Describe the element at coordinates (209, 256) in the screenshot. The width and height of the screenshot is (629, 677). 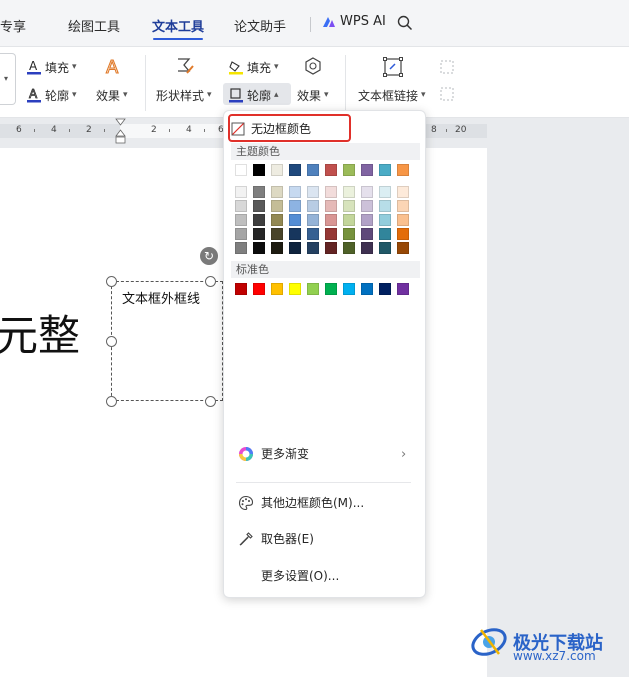
I see `rotate-handle-icon: ↻` at that location.